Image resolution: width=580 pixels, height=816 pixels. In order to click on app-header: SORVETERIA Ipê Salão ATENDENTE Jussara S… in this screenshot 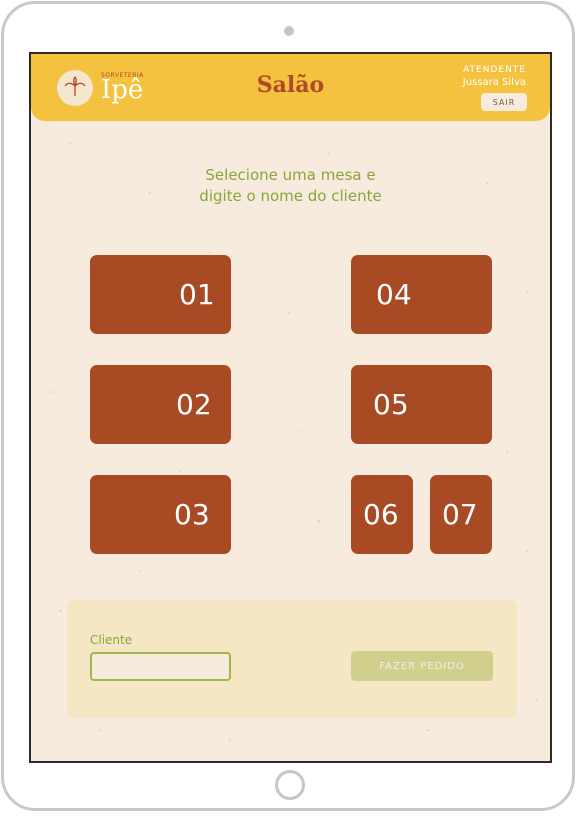, I will do `click(290, 87)`.